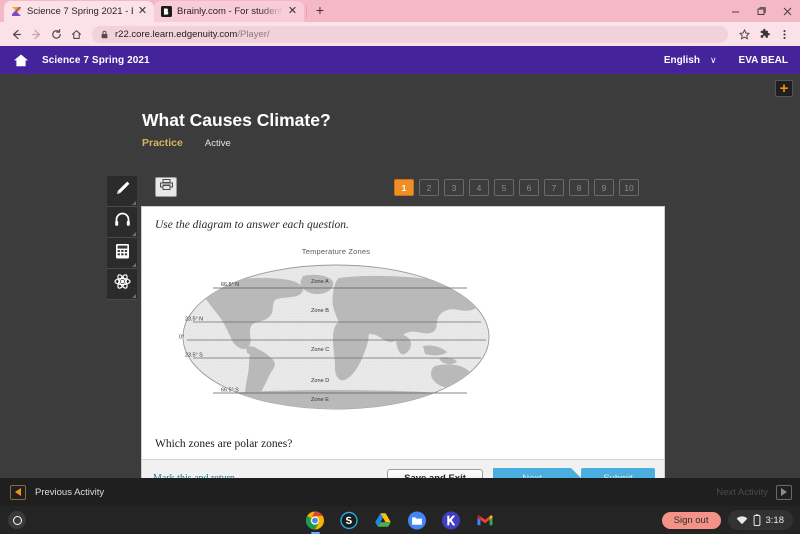  Describe the element at coordinates (36, 34) in the screenshot. I see `forward-icon` at that location.